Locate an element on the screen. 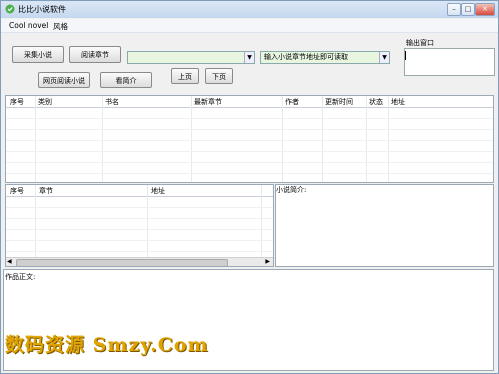 The image size is (499, 374). read-chapter-button: 阅读章节 is located at coordinates (95, 54).